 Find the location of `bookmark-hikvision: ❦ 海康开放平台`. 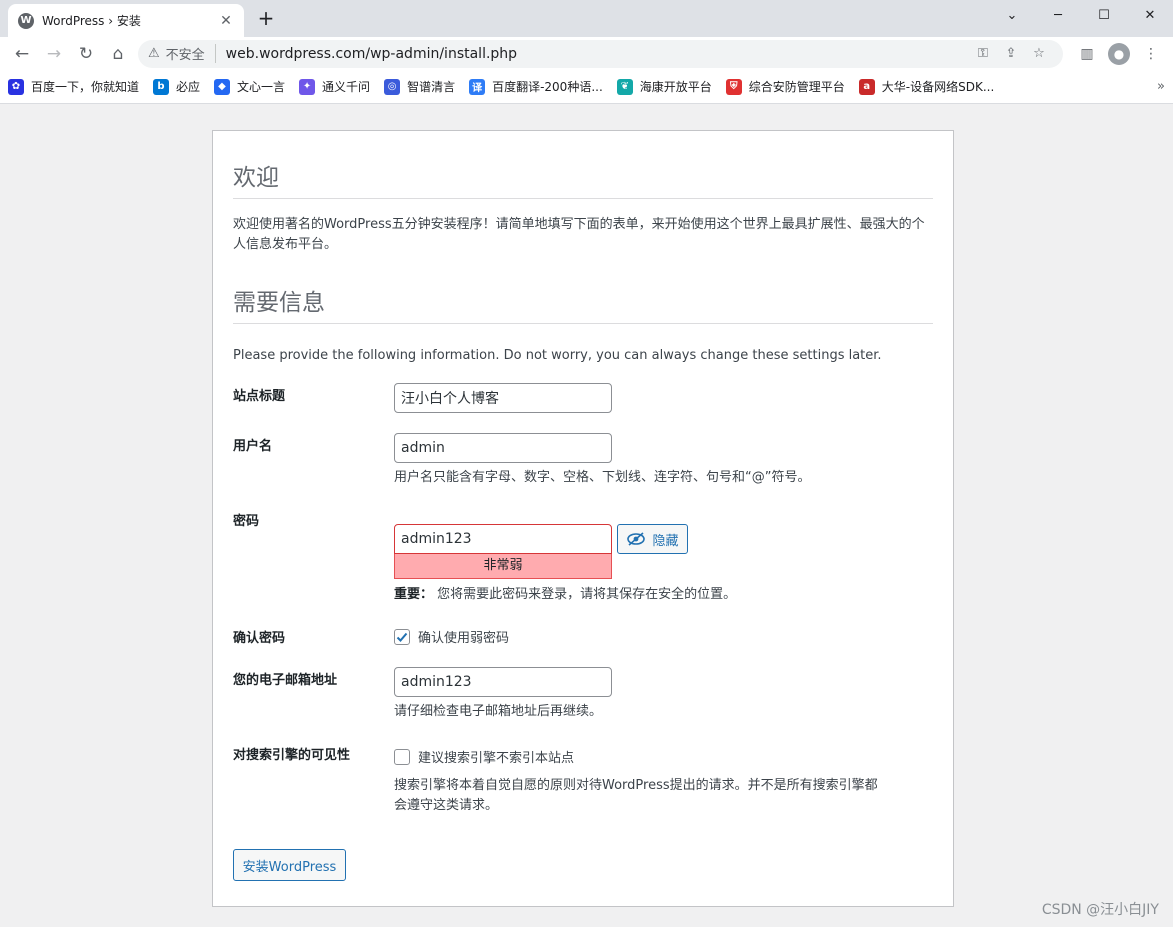

bookmark-hikvision: ❦ 海康开放平台 is located at coordinates (664, 86).